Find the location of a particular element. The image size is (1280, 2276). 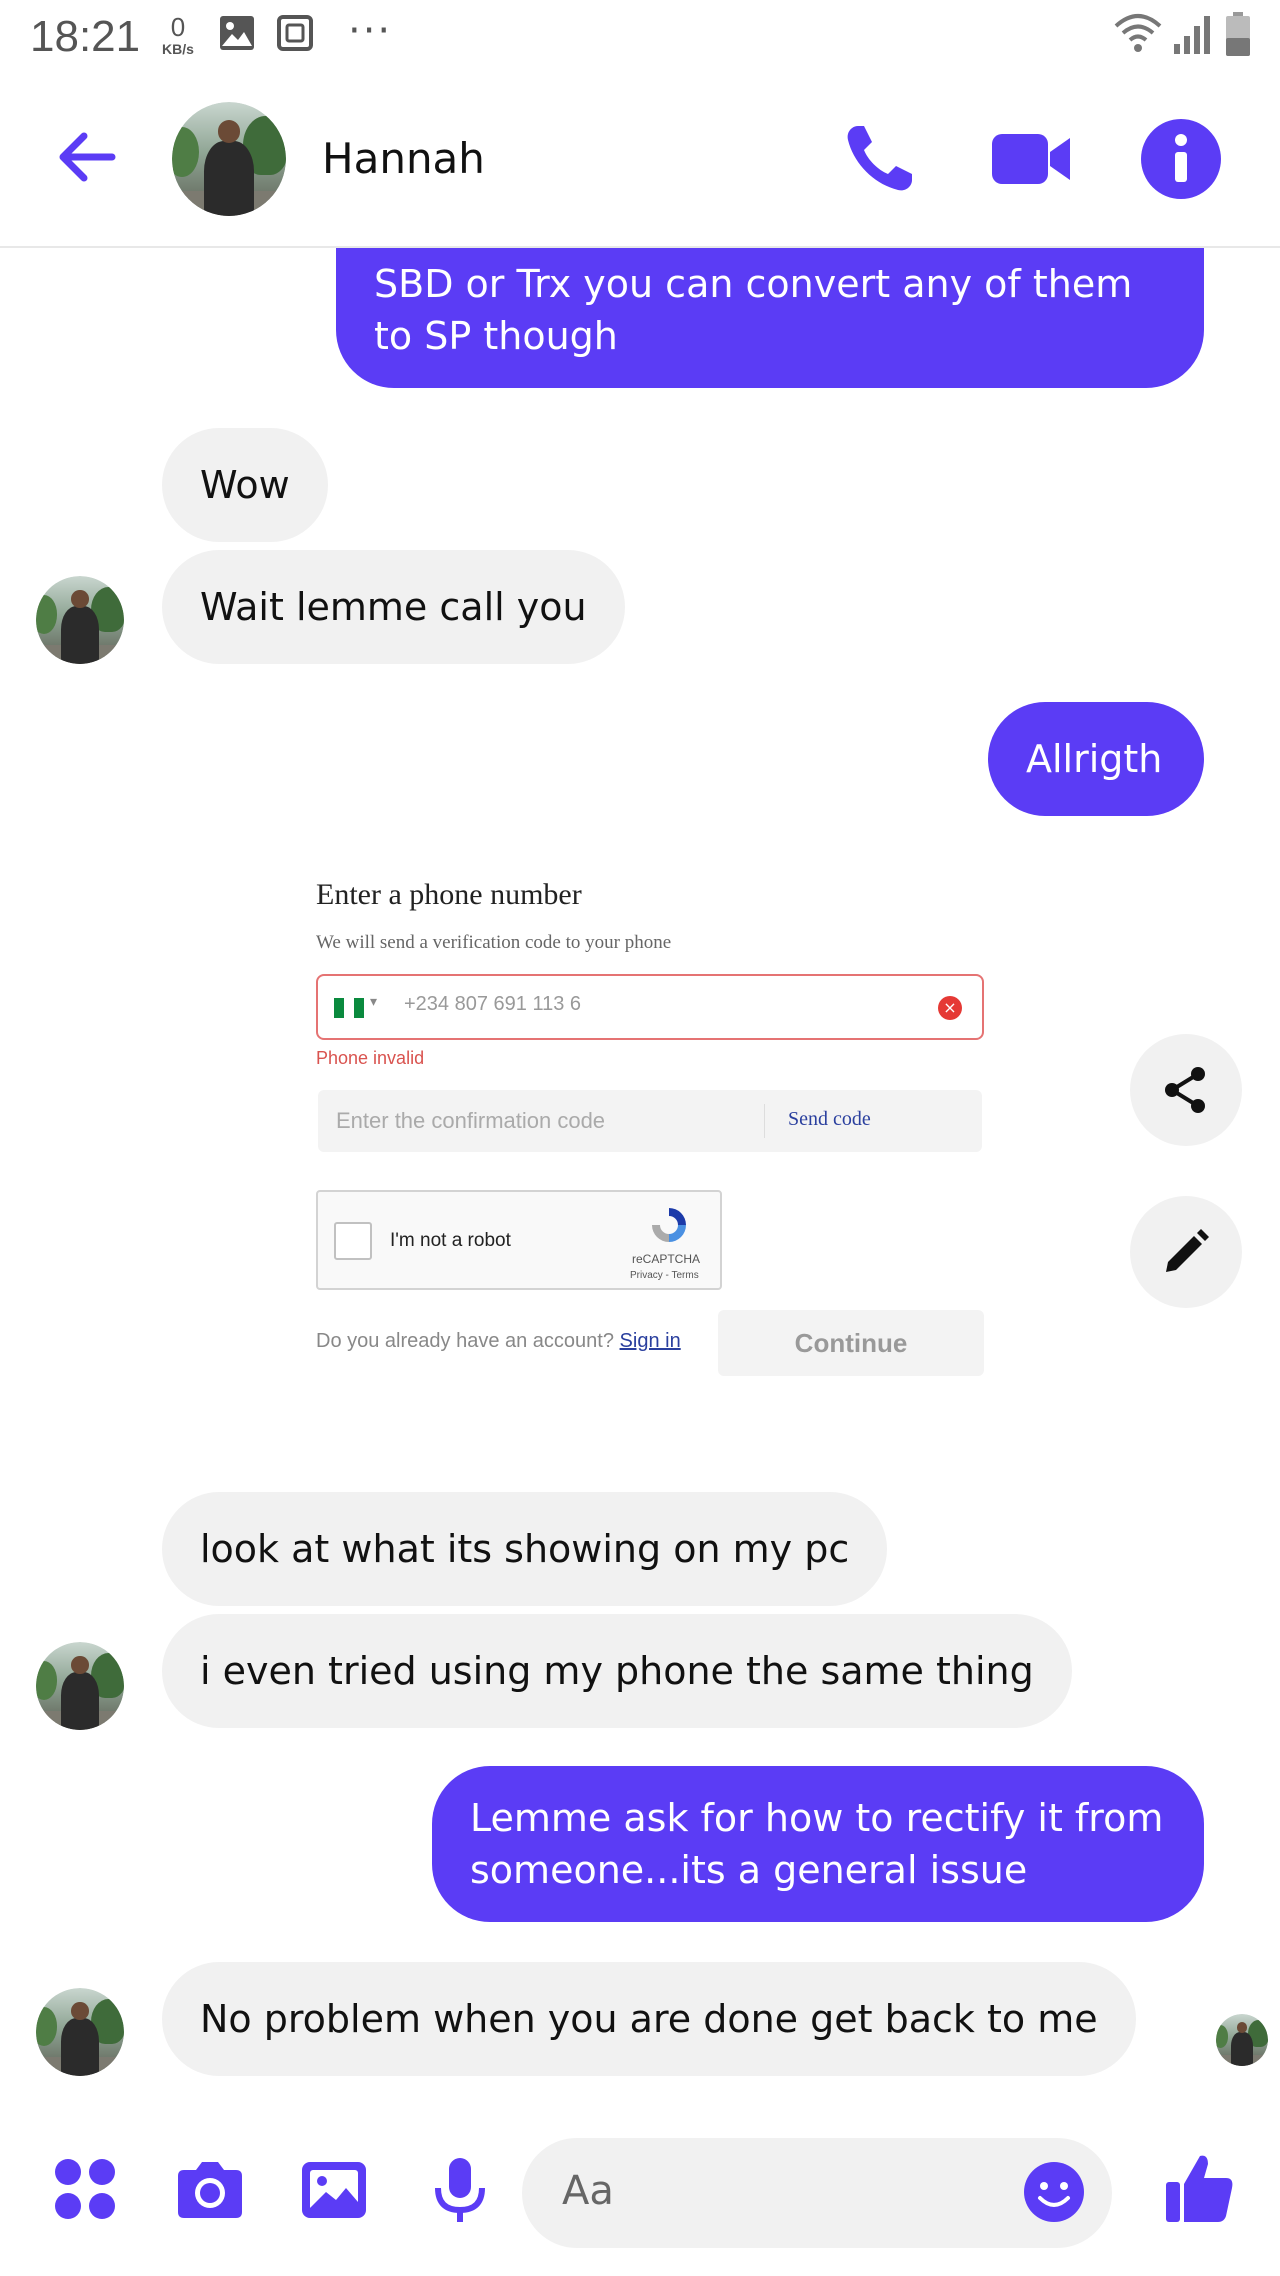

pencil-icon is located at coordinates (1187, 1250).